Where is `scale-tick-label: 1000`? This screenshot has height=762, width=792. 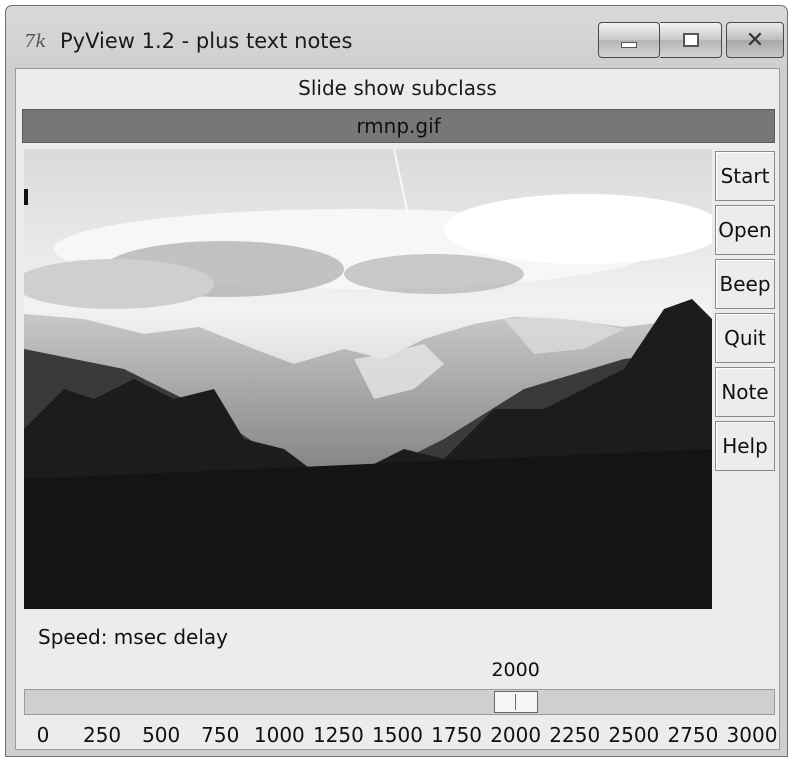 scale-tick-label: 1000 is located at coordinates (279, 735).